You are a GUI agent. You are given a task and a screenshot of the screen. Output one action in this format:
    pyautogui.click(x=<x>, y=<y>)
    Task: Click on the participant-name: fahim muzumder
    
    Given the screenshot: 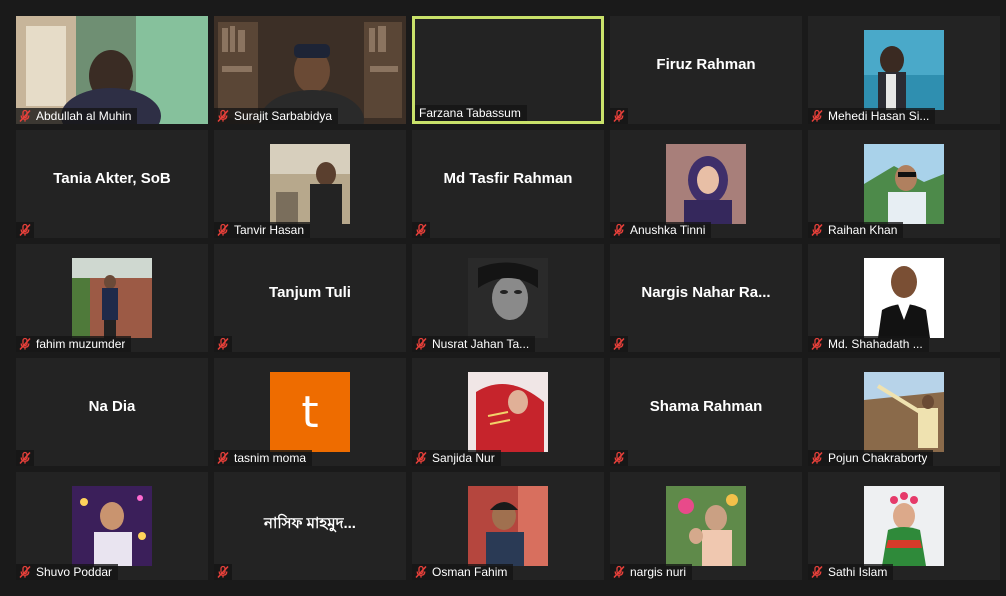 What is the action you would take?
    pyautogui.click(x=81, y=344)
    